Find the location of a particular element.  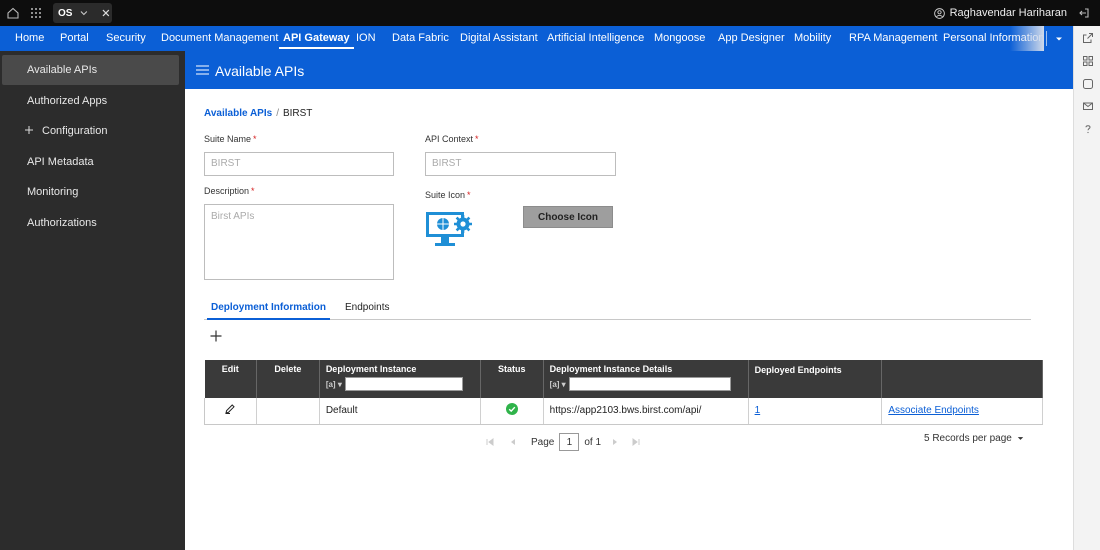

suite-name-field: BIRST is located at coordinates (299, 164).